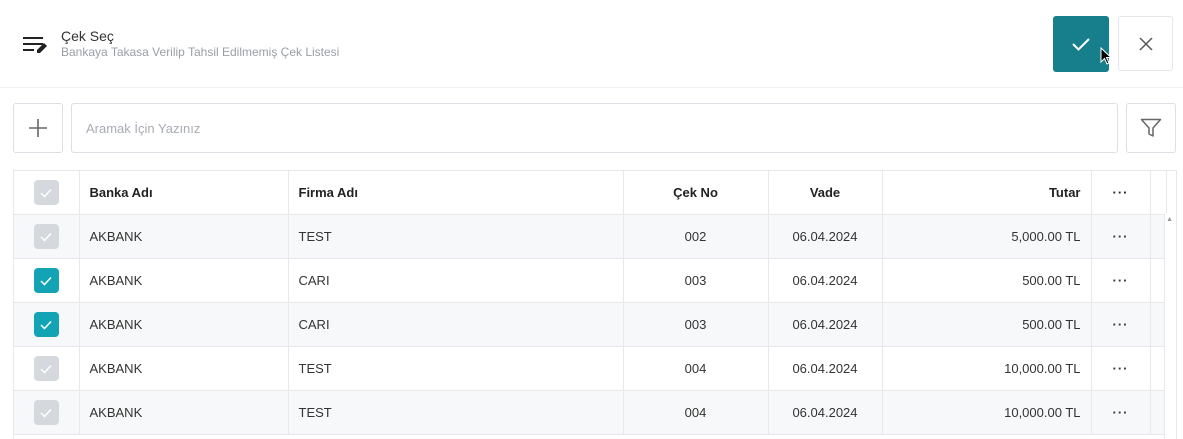 This screenshot has width=1183, height=439. What do you see at coordinates (35, 45) in the screenshot?
I see `edit-list-icon` at bounding box center [35, 45].